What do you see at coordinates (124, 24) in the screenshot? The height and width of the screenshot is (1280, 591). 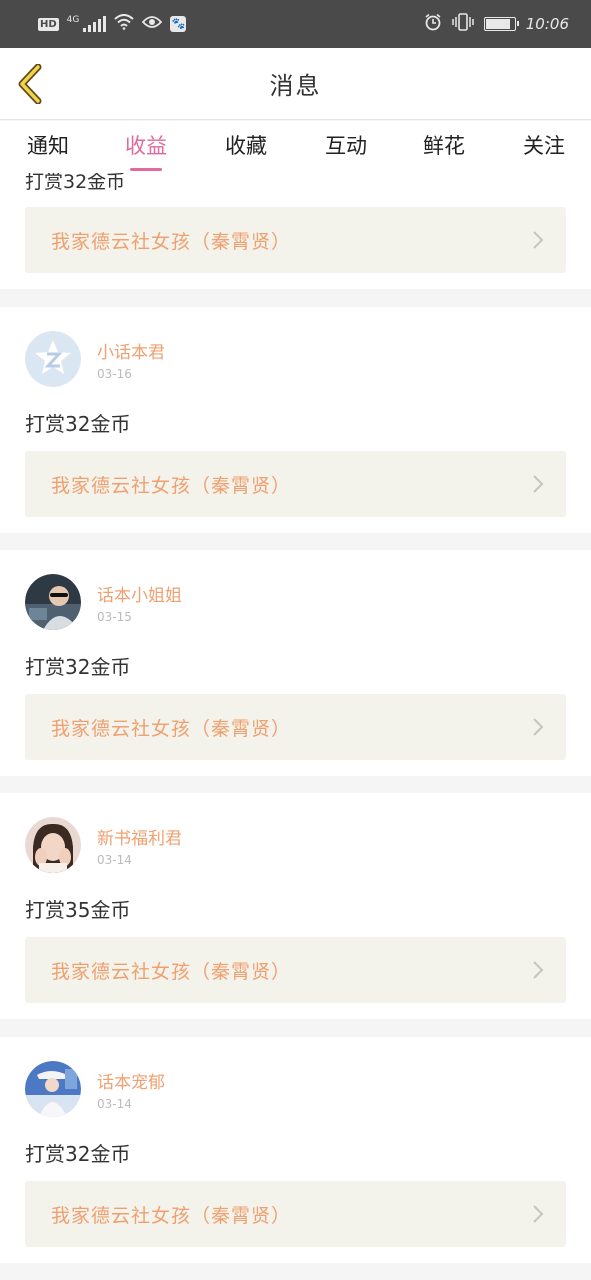 I see `wifi-icon` at bounding box center [124, 24].